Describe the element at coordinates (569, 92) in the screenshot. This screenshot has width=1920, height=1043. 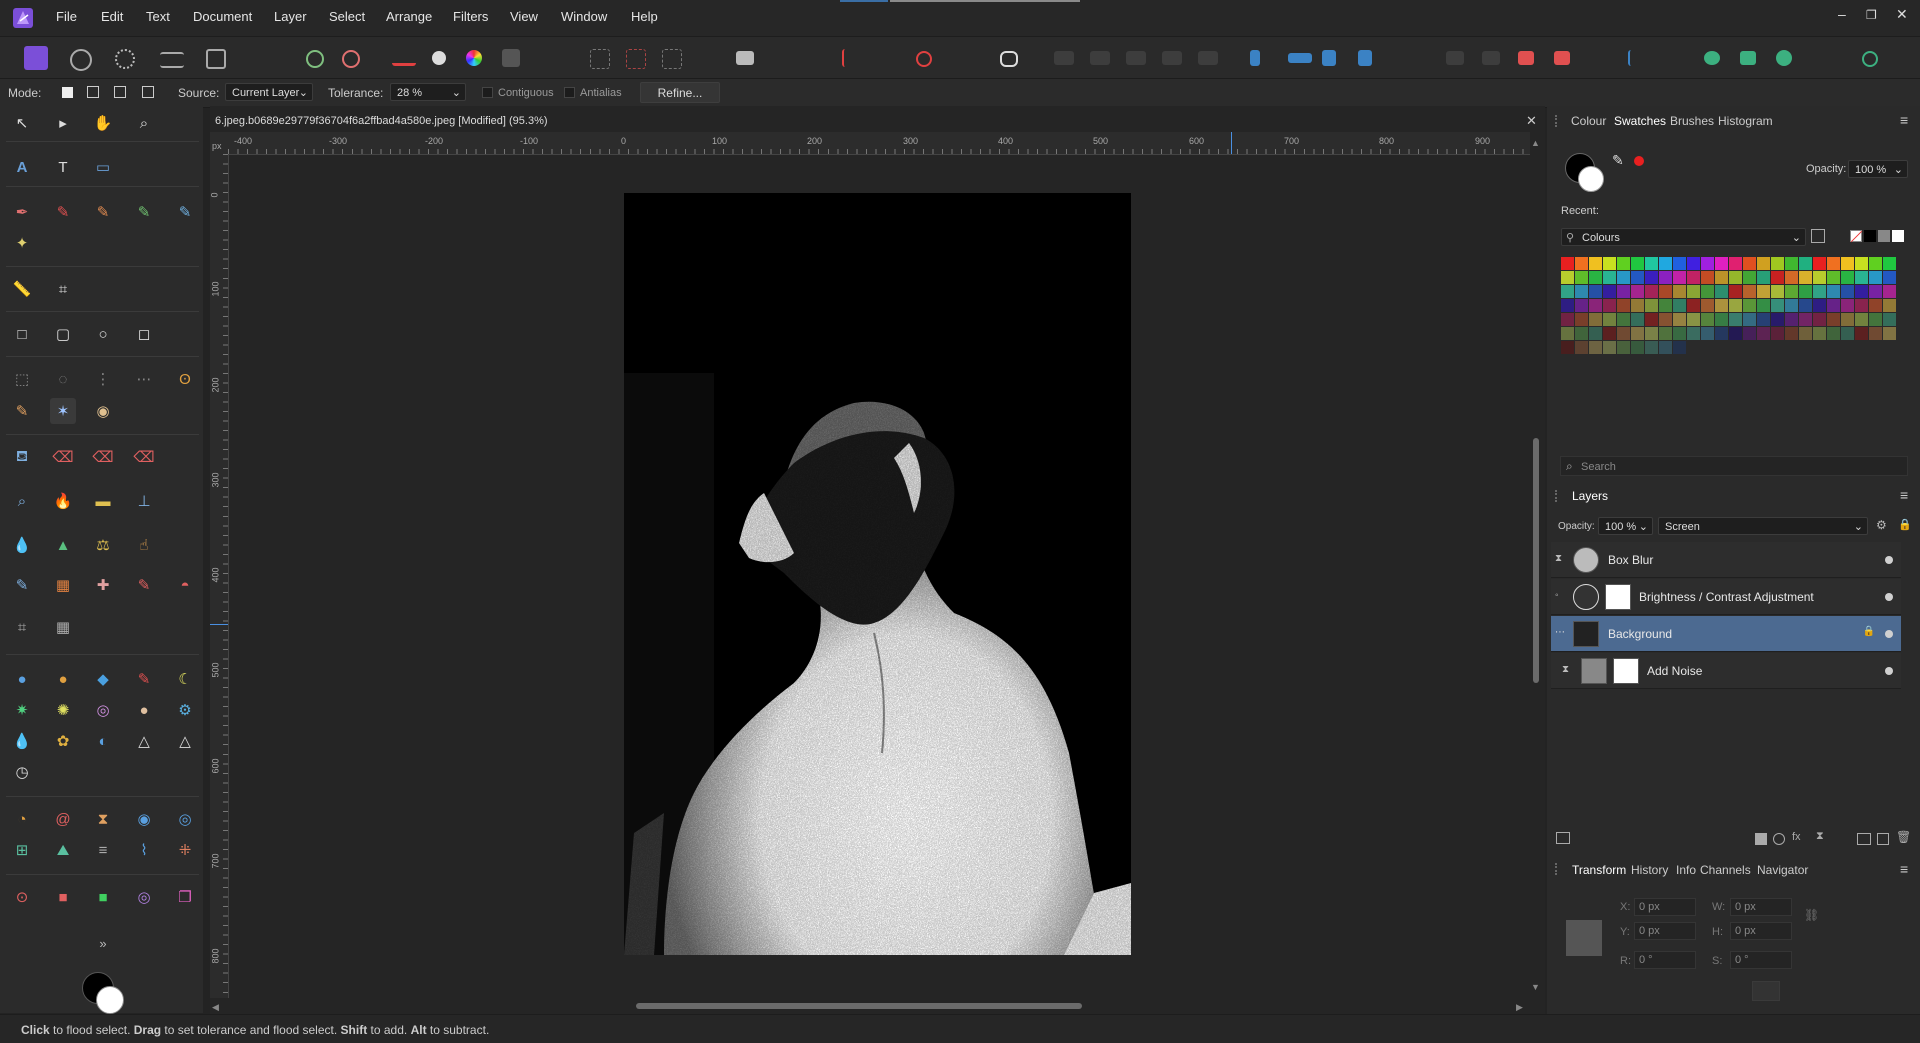
I see `antialias-checkbox` at that location.